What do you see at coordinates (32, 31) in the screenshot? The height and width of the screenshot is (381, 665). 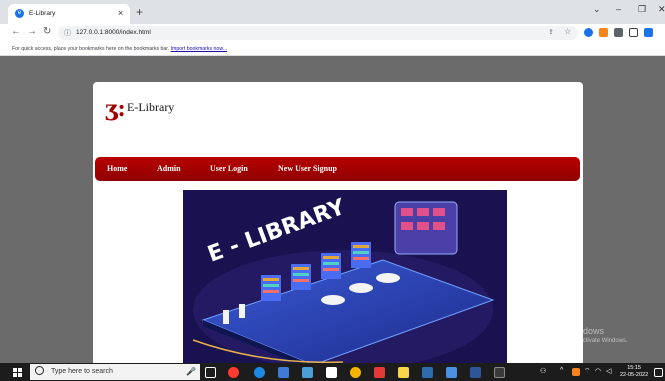 I see `forward-arrow-icon: →` at bounding box center [32, 31].